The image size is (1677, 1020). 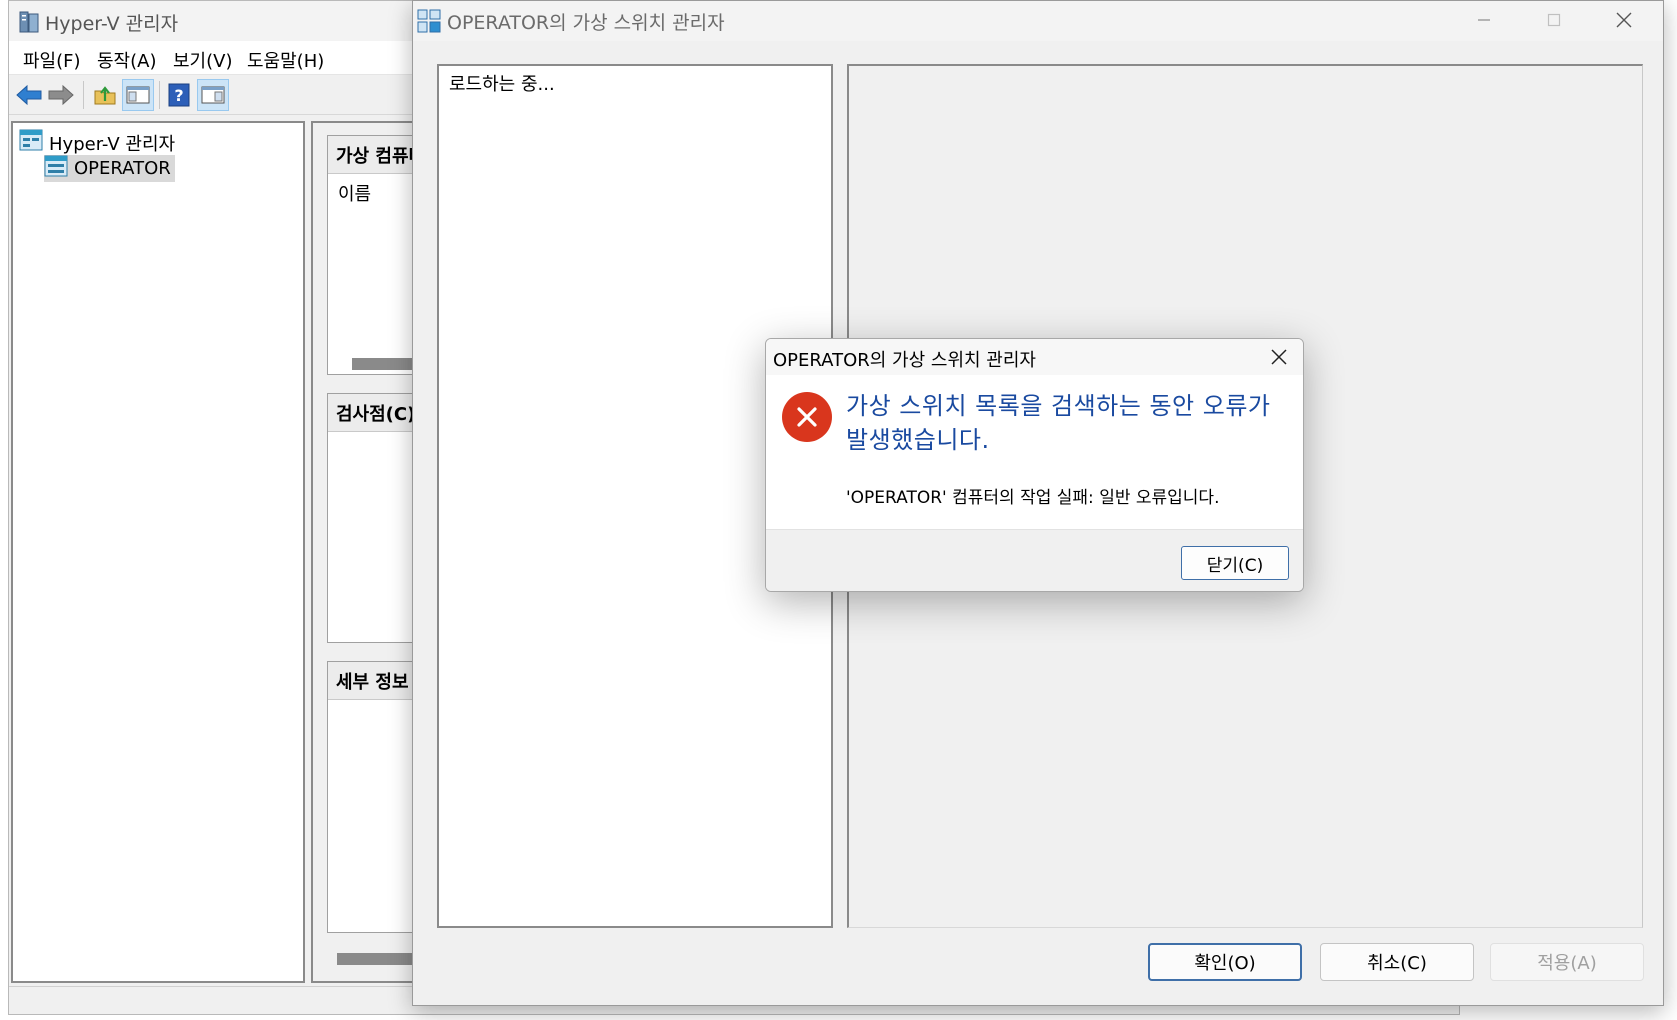 What do you see at coordinates (1567, 962) in the screenshot?
I see `apply-button: 적용(A)` at bounding box center [1567, 962].